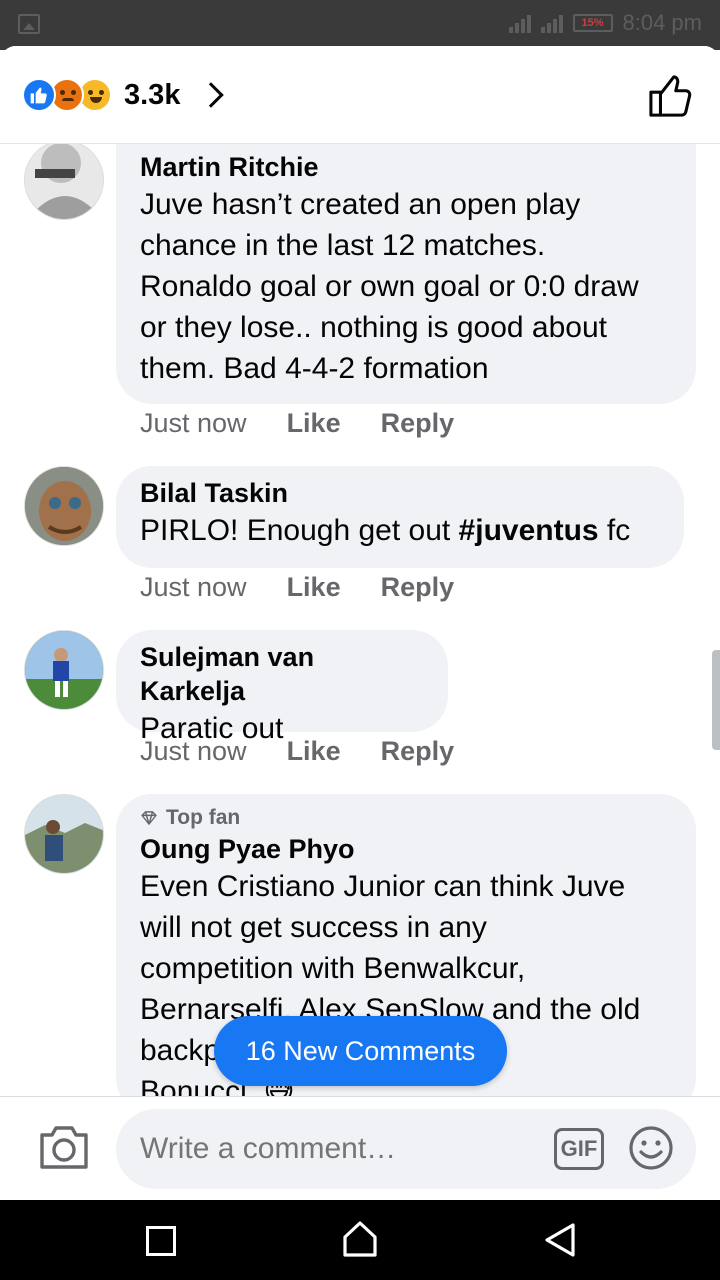  What do you see at coordinates (152, 94) in the screenshot?
I see `reaction-count: 3.3k` at bounding box center [152, 94].